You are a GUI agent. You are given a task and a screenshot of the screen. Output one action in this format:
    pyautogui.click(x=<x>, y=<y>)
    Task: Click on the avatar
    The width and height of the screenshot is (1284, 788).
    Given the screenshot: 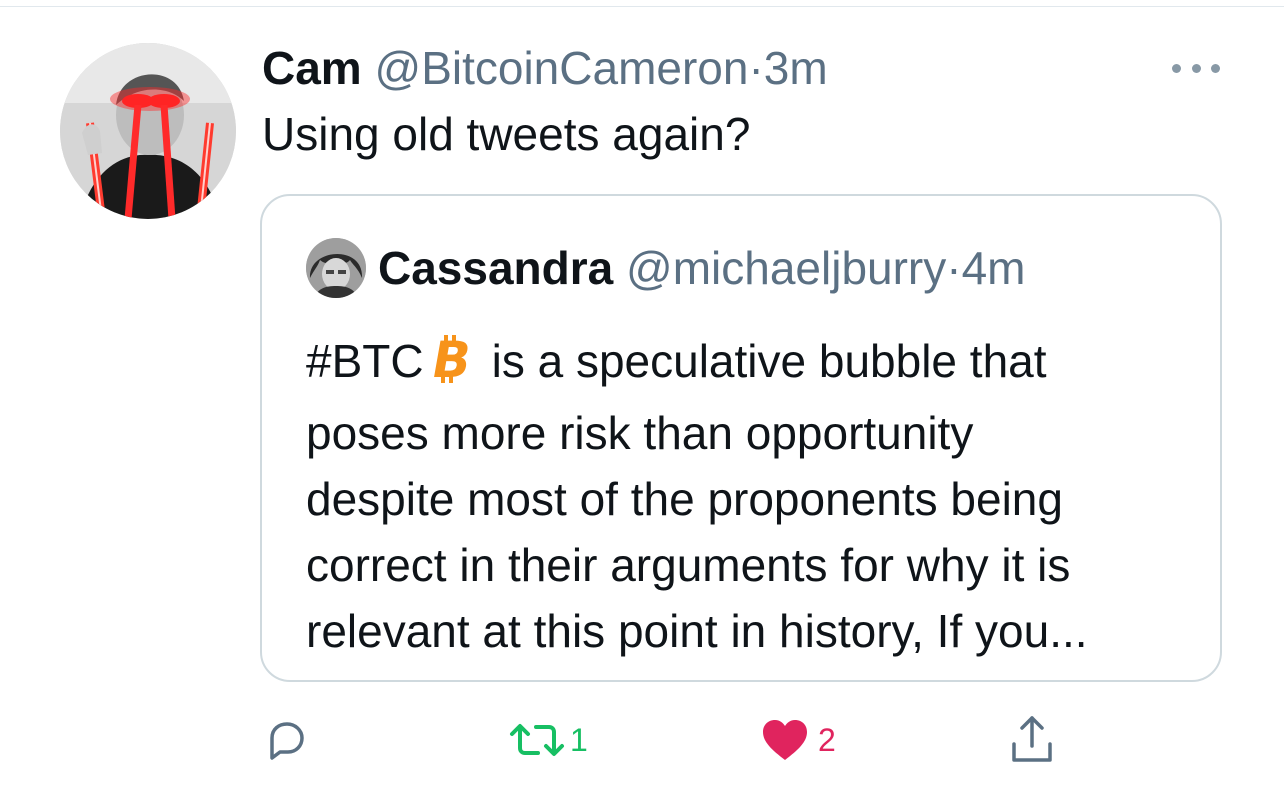 What is the action you would take?
    pyautogui.click(x=148, y=131)
    